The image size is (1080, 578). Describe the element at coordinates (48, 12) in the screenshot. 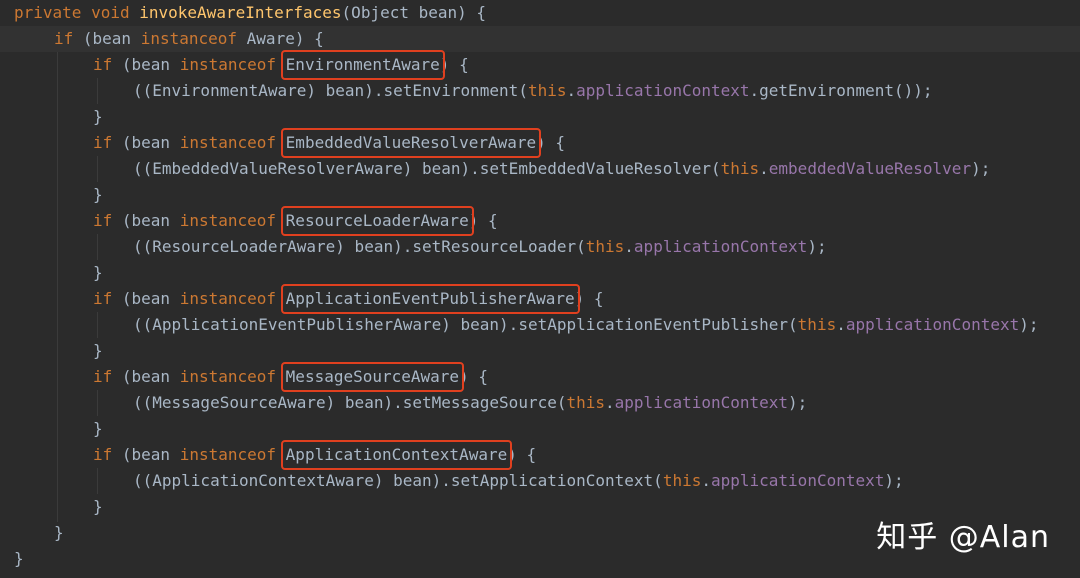

I see `keyword-private: private` at that location.